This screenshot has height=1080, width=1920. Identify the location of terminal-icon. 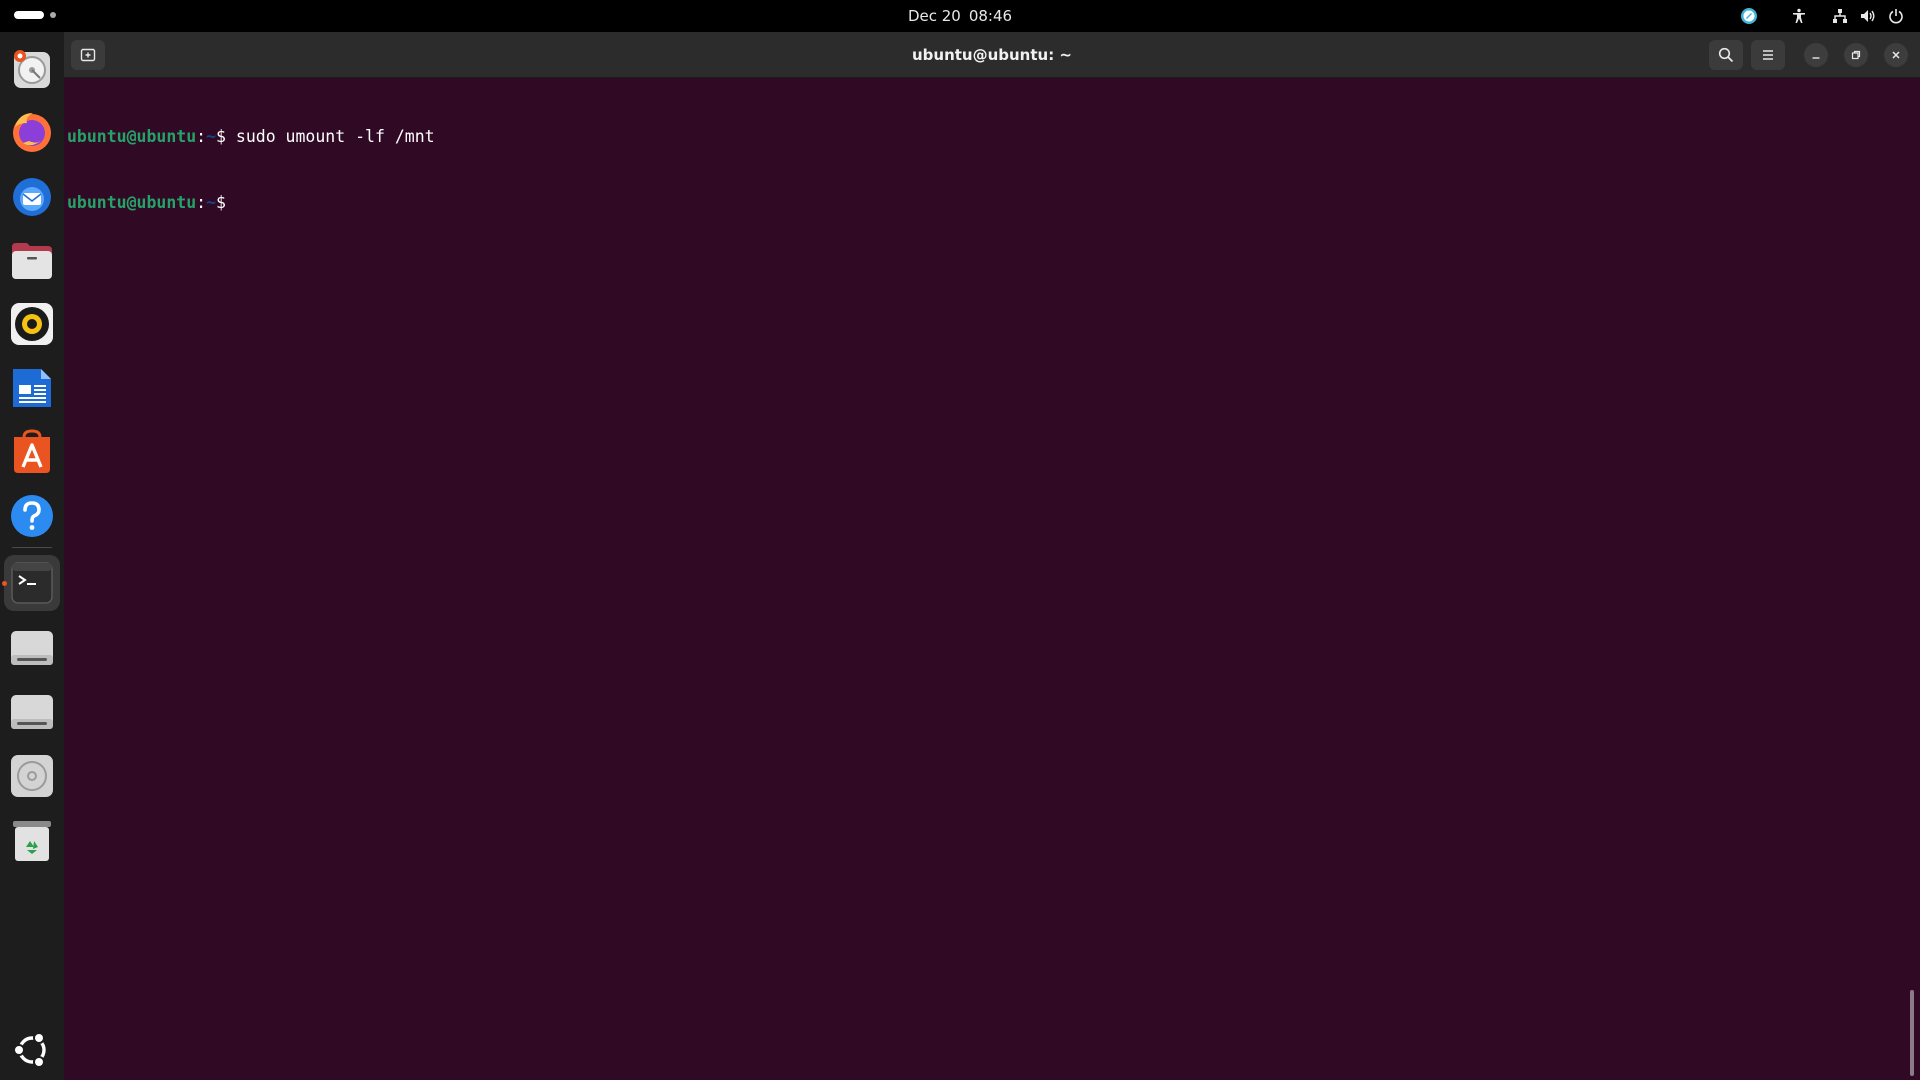
(32, 583).